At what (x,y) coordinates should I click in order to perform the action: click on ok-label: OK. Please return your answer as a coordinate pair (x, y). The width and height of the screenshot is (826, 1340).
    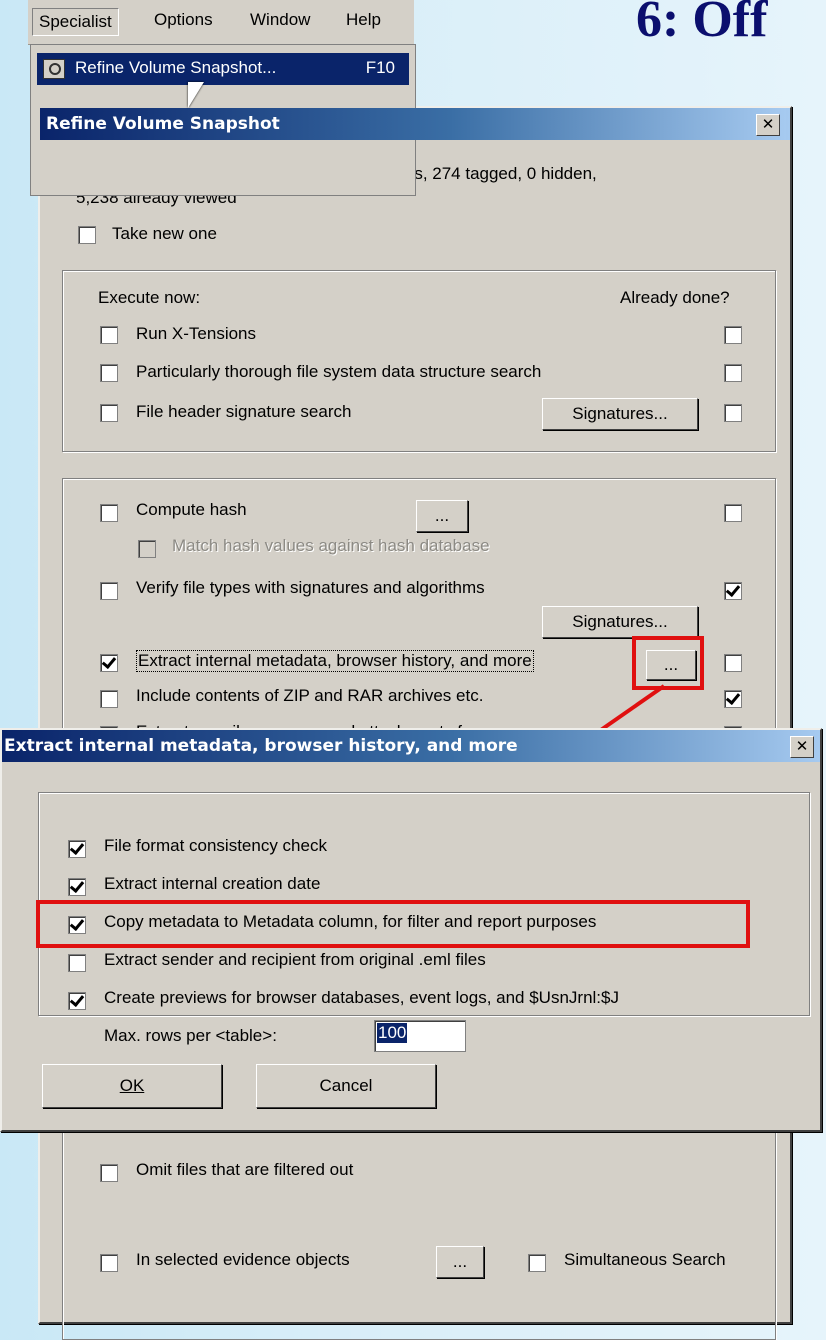
    Looking at the image, I should click on (132, 1085).